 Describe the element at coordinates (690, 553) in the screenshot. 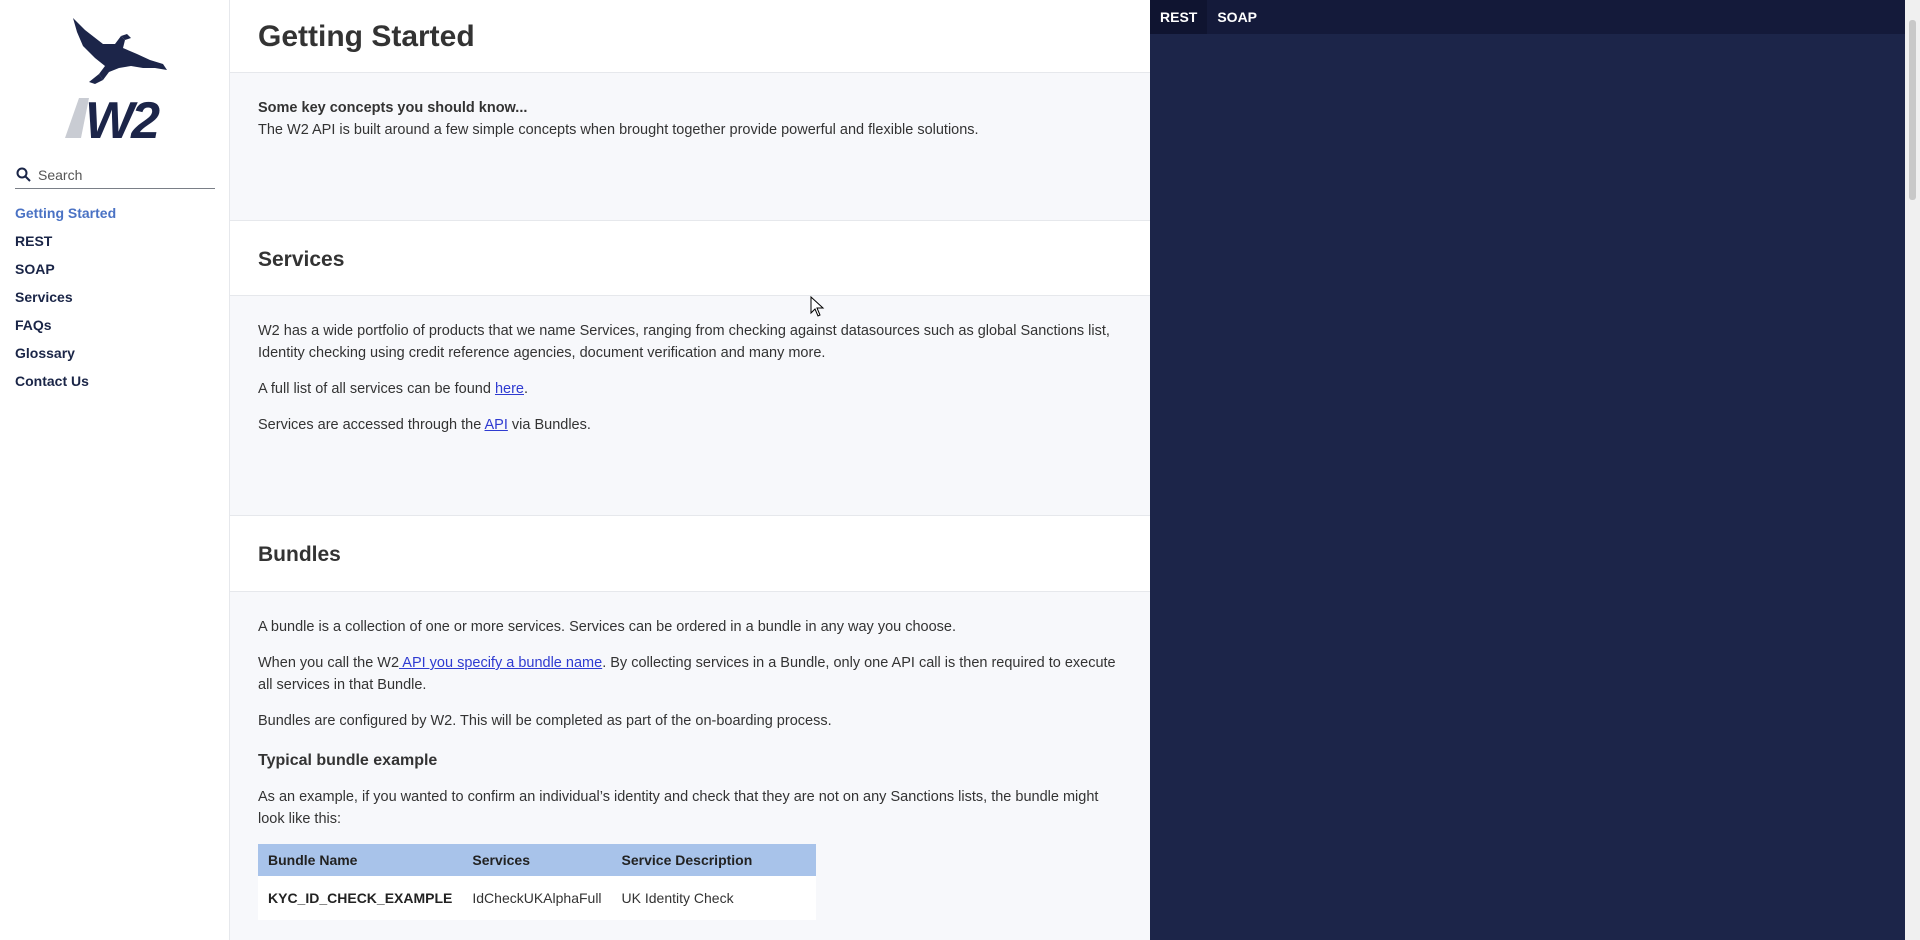

I see `bundles-header: Bundles` at that location.